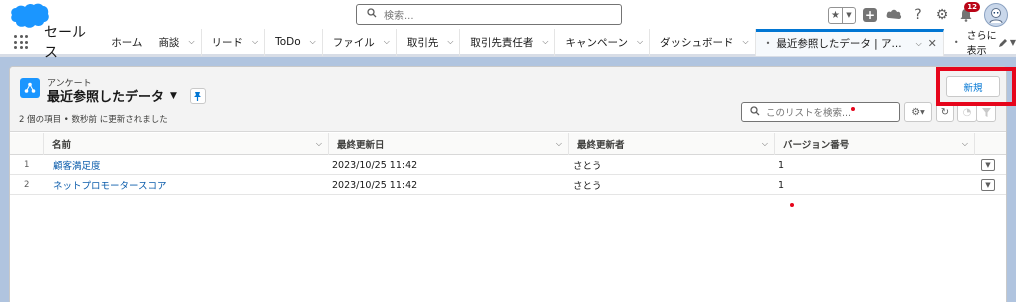 The image size is (1016, 302). I want to click on column-header-version: バージョン番号 ⌵, so click(875, 144).